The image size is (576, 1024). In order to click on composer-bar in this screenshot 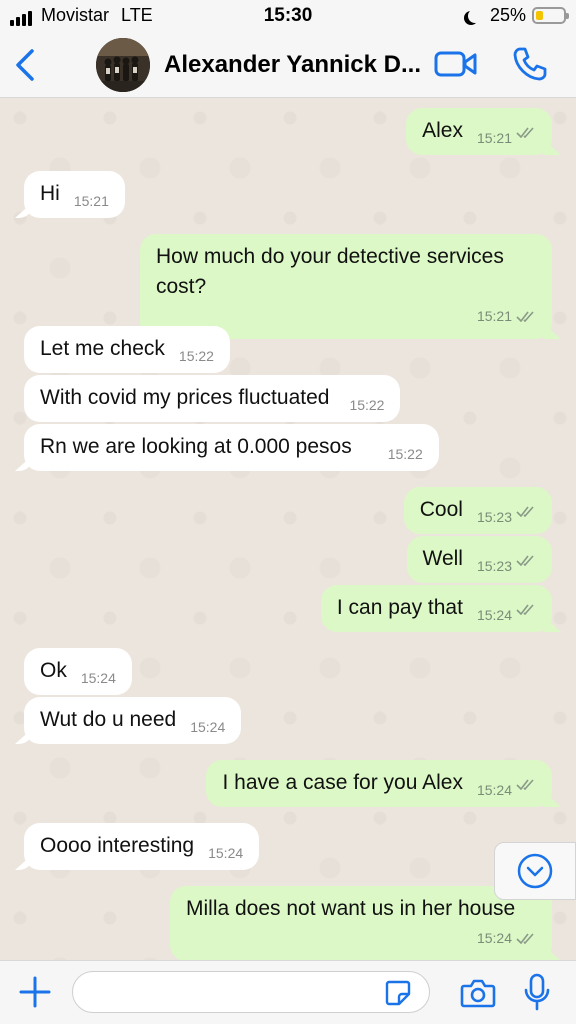, I will do `click(288, 992)`.